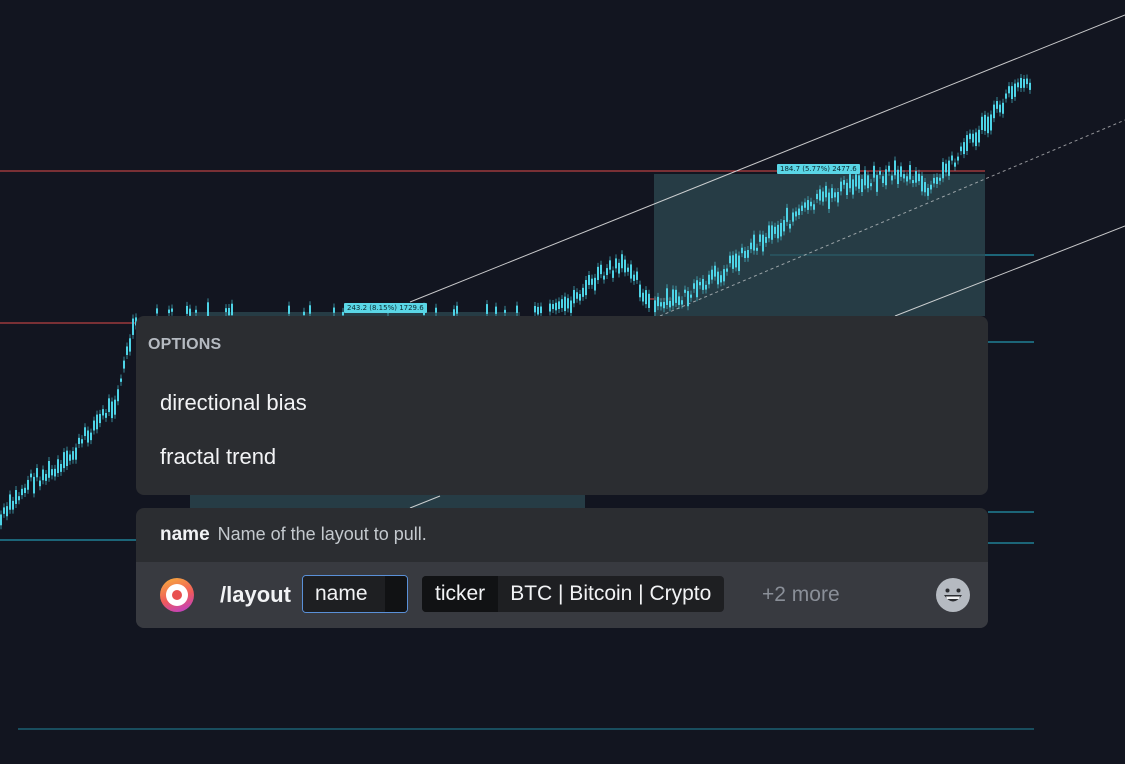 The height and width of the screenshot is (764, 1125). I want to click on more-params-button: +2 more, so click(801, 595).